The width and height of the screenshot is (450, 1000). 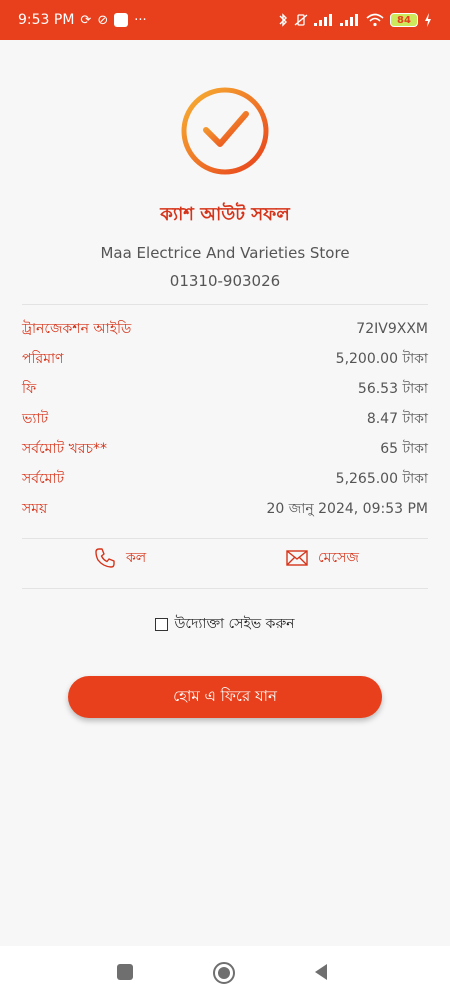 I want to click on detail-label: ফি, so click(x=29, y=389).